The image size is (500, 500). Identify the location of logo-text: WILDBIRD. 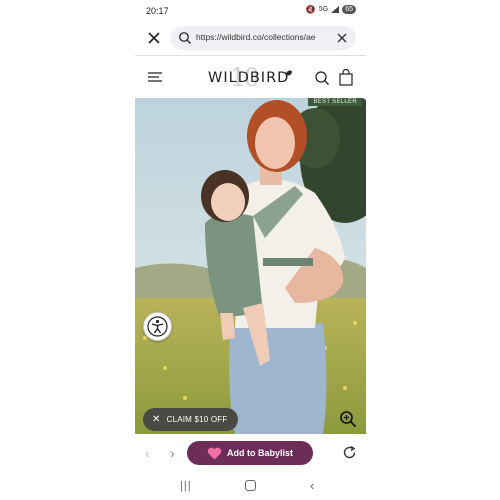
(249, 78).